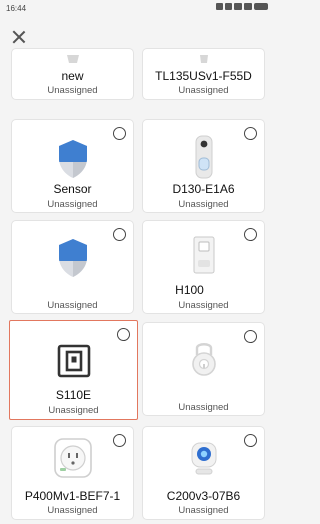 This screenshot has height=524, width=320. What do you see at coordinates (72, 458) in the screenshot?
I see `plug-icon` at bounding box center [72, 458].